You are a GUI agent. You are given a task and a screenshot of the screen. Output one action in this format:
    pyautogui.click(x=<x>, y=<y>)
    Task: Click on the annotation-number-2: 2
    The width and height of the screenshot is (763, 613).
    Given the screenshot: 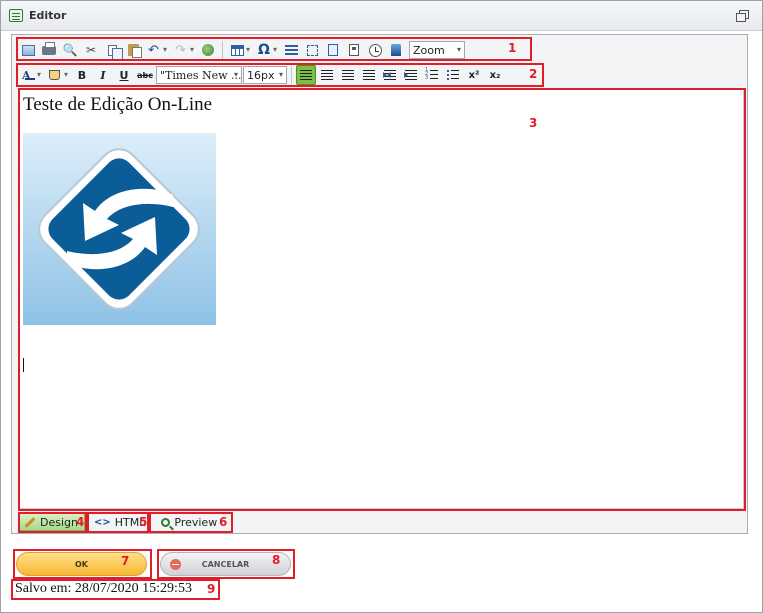 What is the action you would take?
    pyautogui.click(x=533, y=74)
    